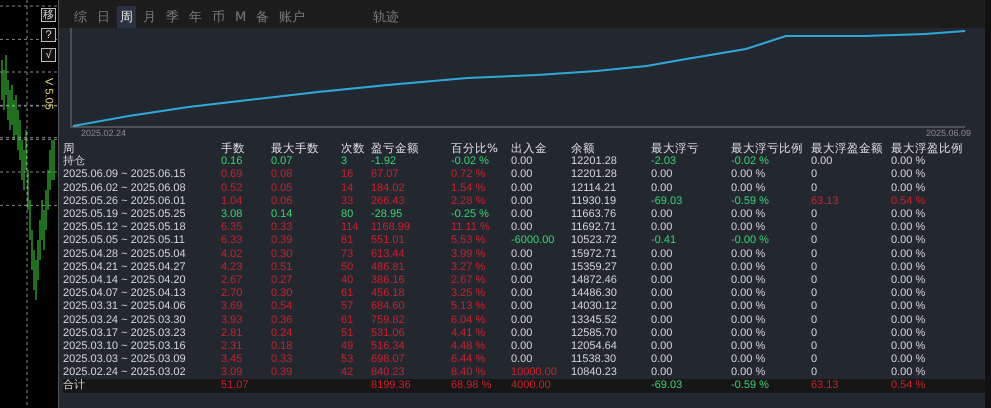 This screenshot has height=408, width=991. Describe the element at coordinates (195, 17) in the screenshot. I see `tab: 年` at that location.